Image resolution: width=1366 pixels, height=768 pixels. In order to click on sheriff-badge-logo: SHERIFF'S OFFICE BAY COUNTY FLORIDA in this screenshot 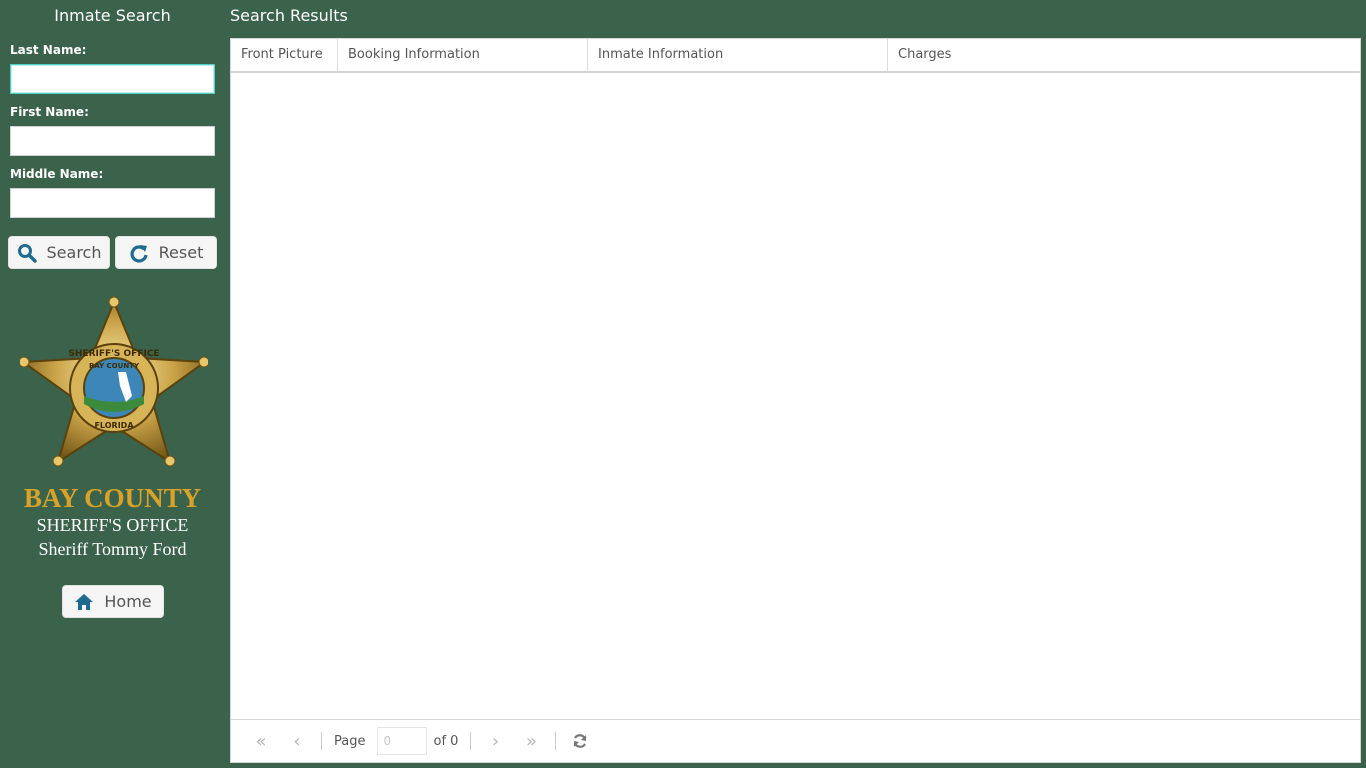, I will do `click(114, 382)`.